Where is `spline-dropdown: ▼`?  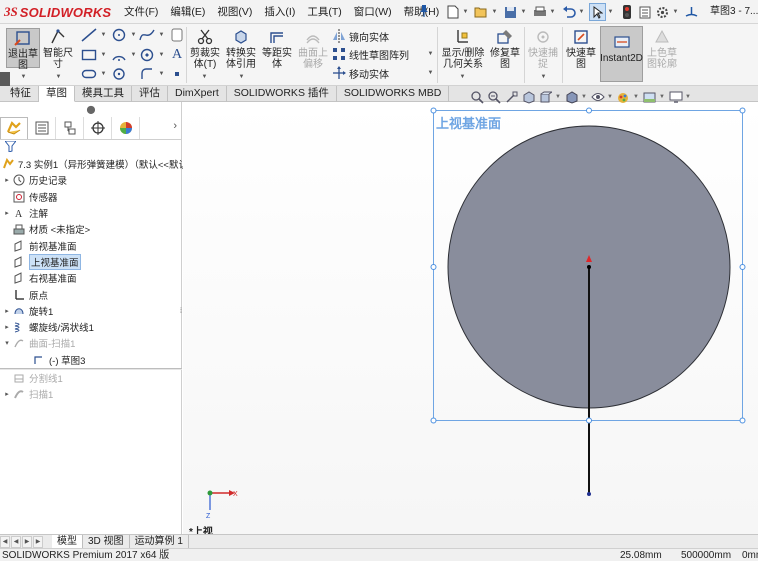
spline-dropdown: ▼ is located at coordinates (161, 35).